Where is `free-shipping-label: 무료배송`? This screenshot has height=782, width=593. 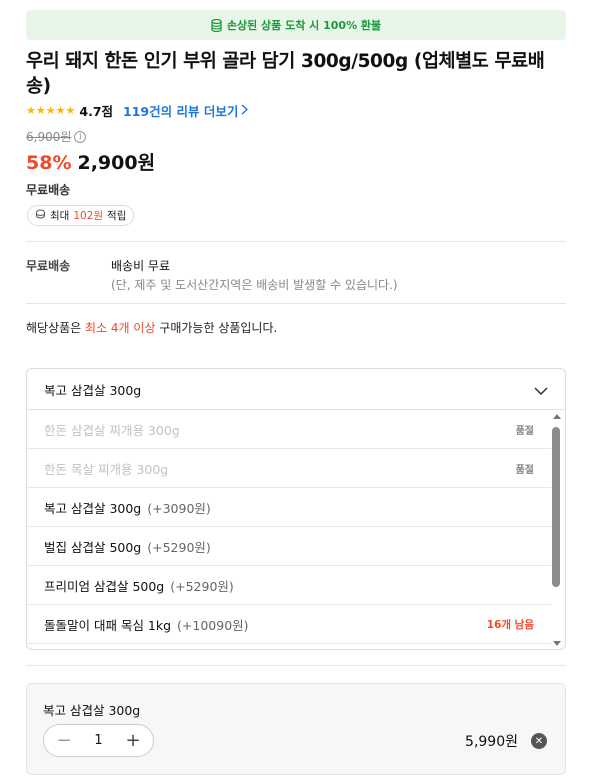
free-shipping-label: 무료배송 is located at coordinates (48, 190).